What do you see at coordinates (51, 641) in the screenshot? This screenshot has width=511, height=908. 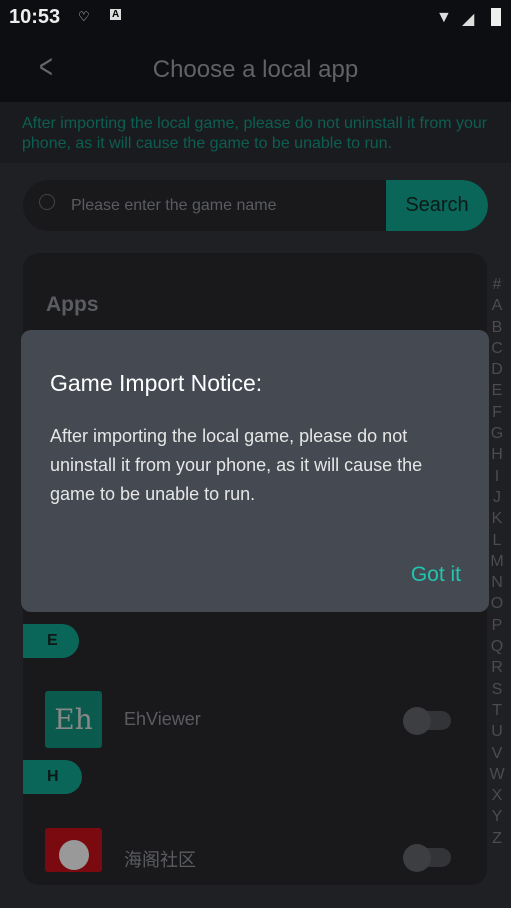 I see `group-header-e: E` at bounding box center [51, 641].